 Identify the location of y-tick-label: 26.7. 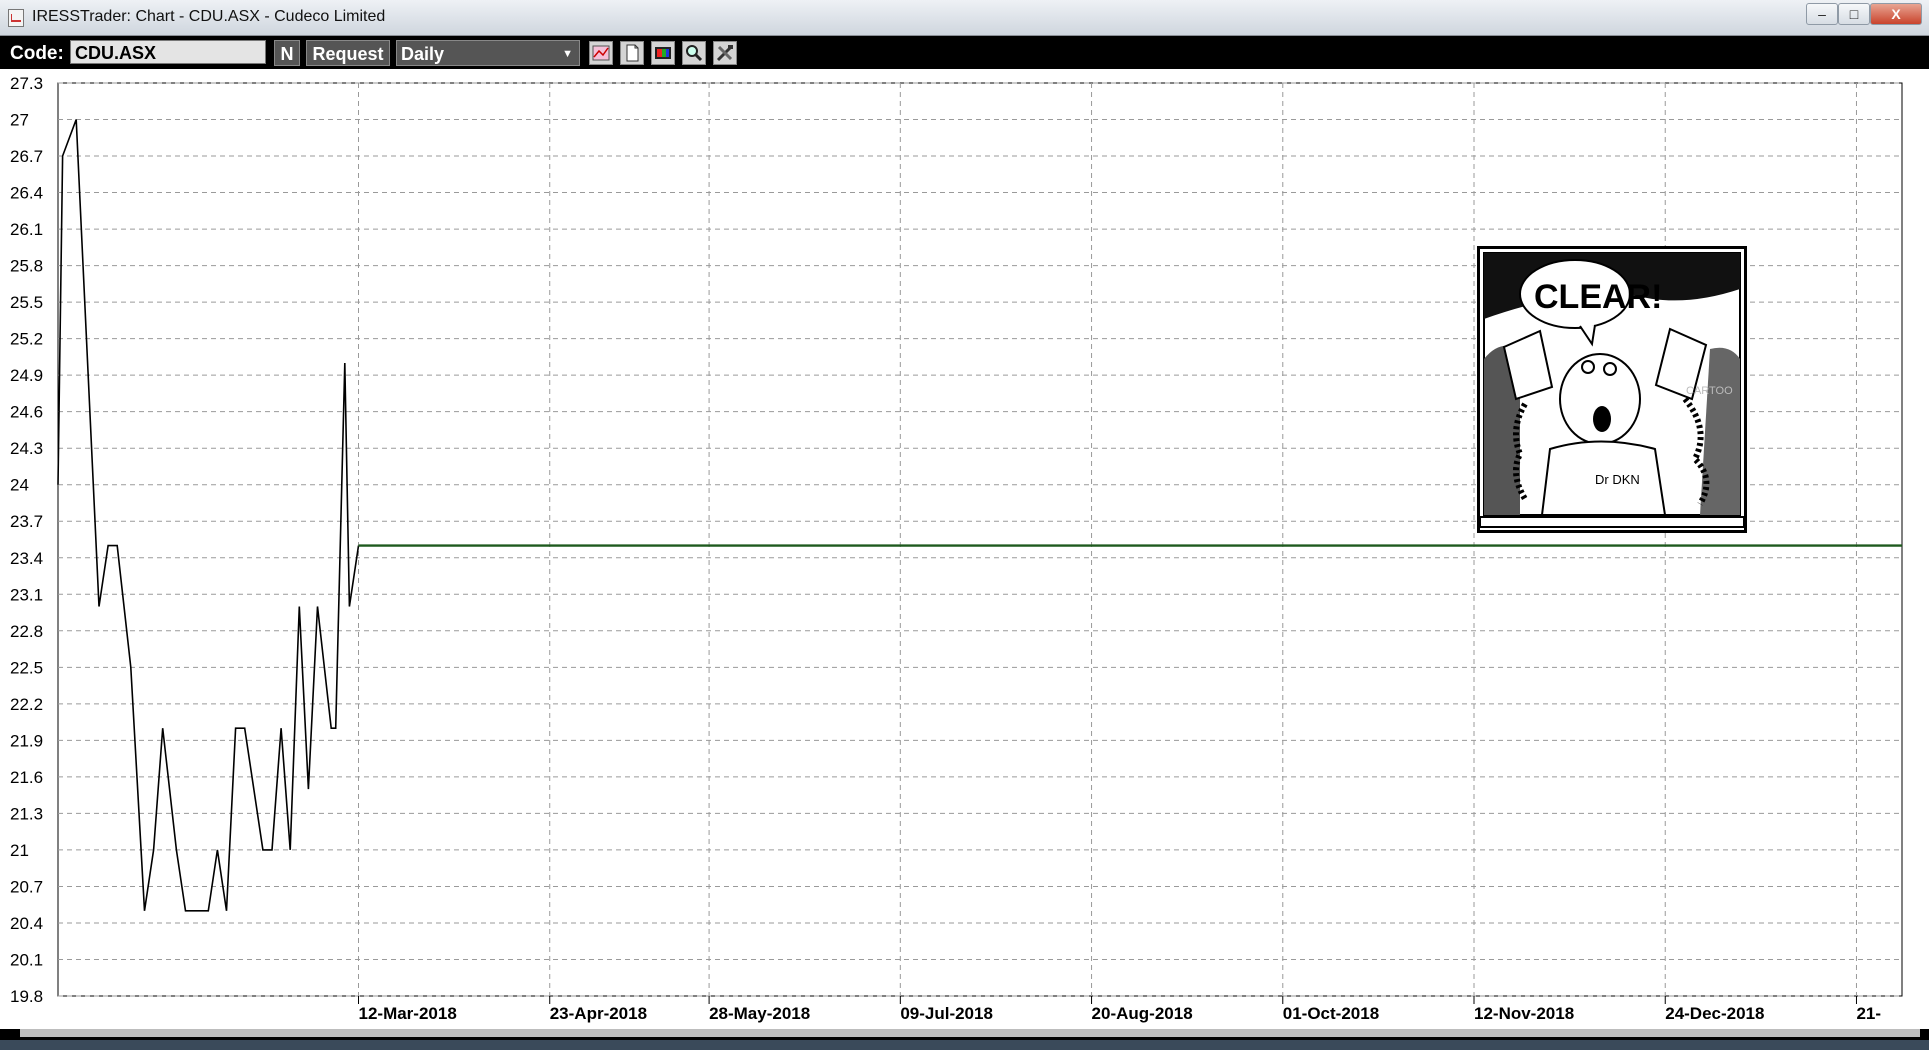
(26, 156).